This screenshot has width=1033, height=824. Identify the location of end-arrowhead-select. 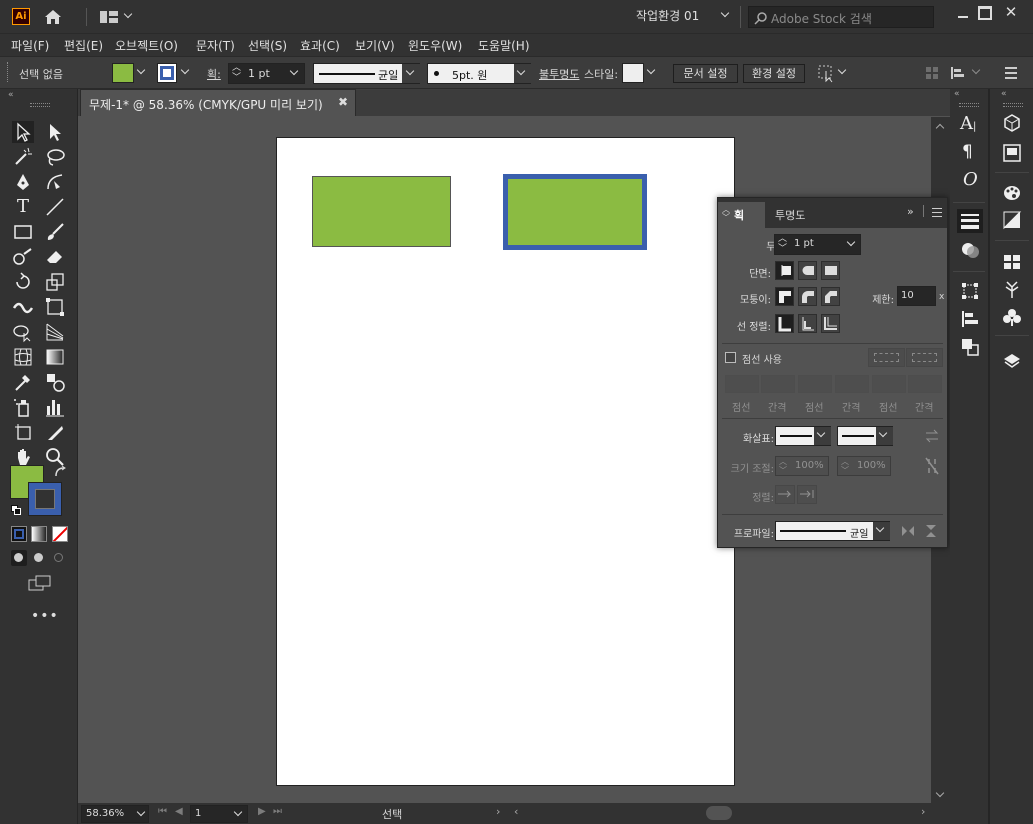
(865, 436).